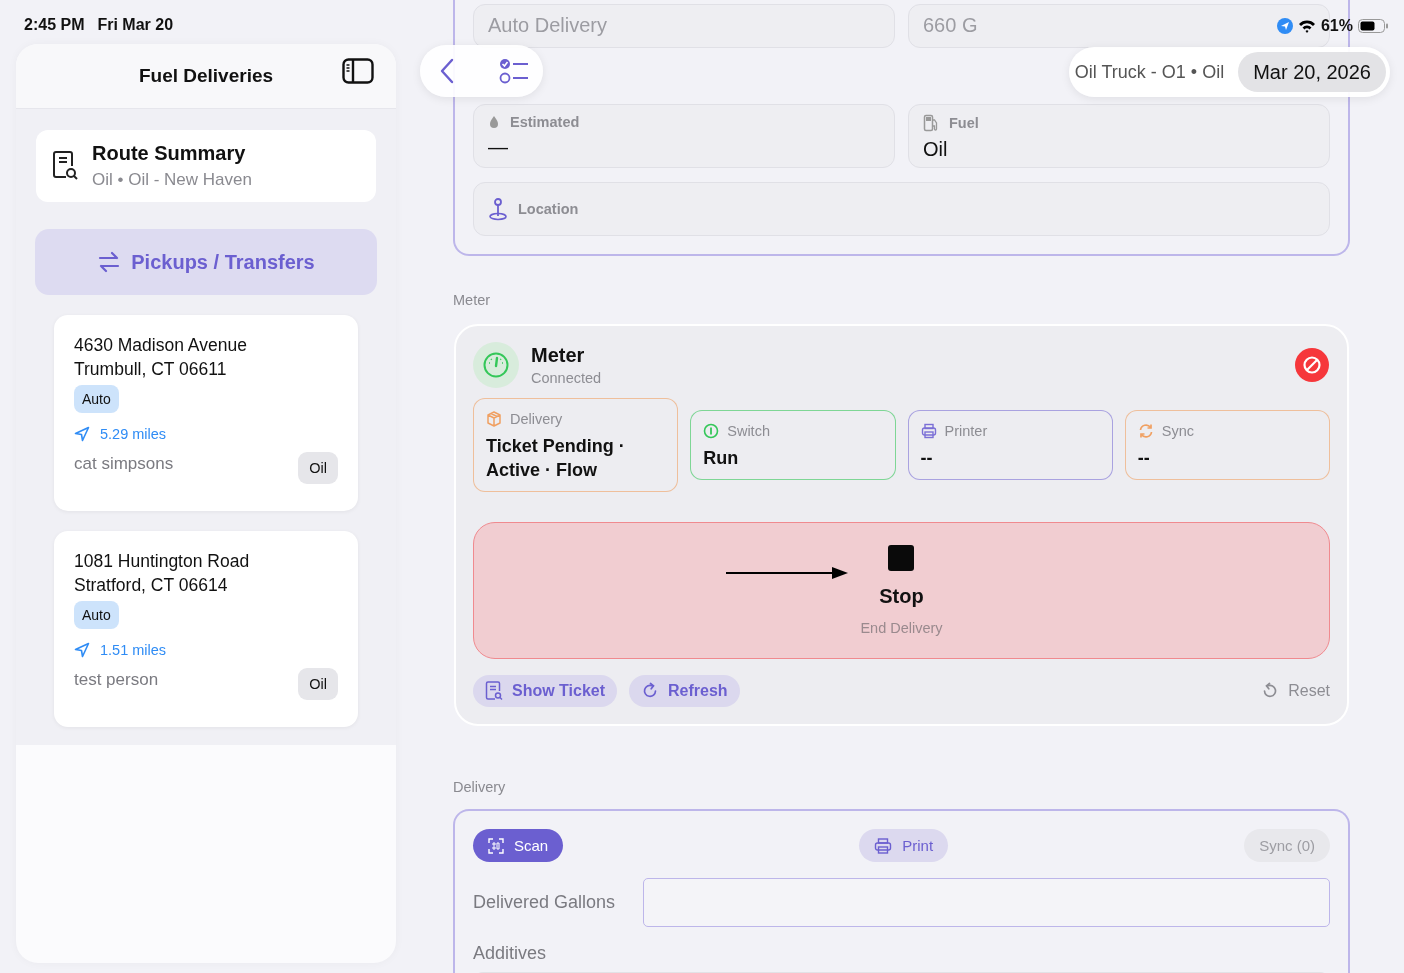 Image resolution: width=1404 pixels, height=973 pixels. Describe the element at coordinates (964, 123) in the screenshot. I see `field-label: Fuel` at that location.